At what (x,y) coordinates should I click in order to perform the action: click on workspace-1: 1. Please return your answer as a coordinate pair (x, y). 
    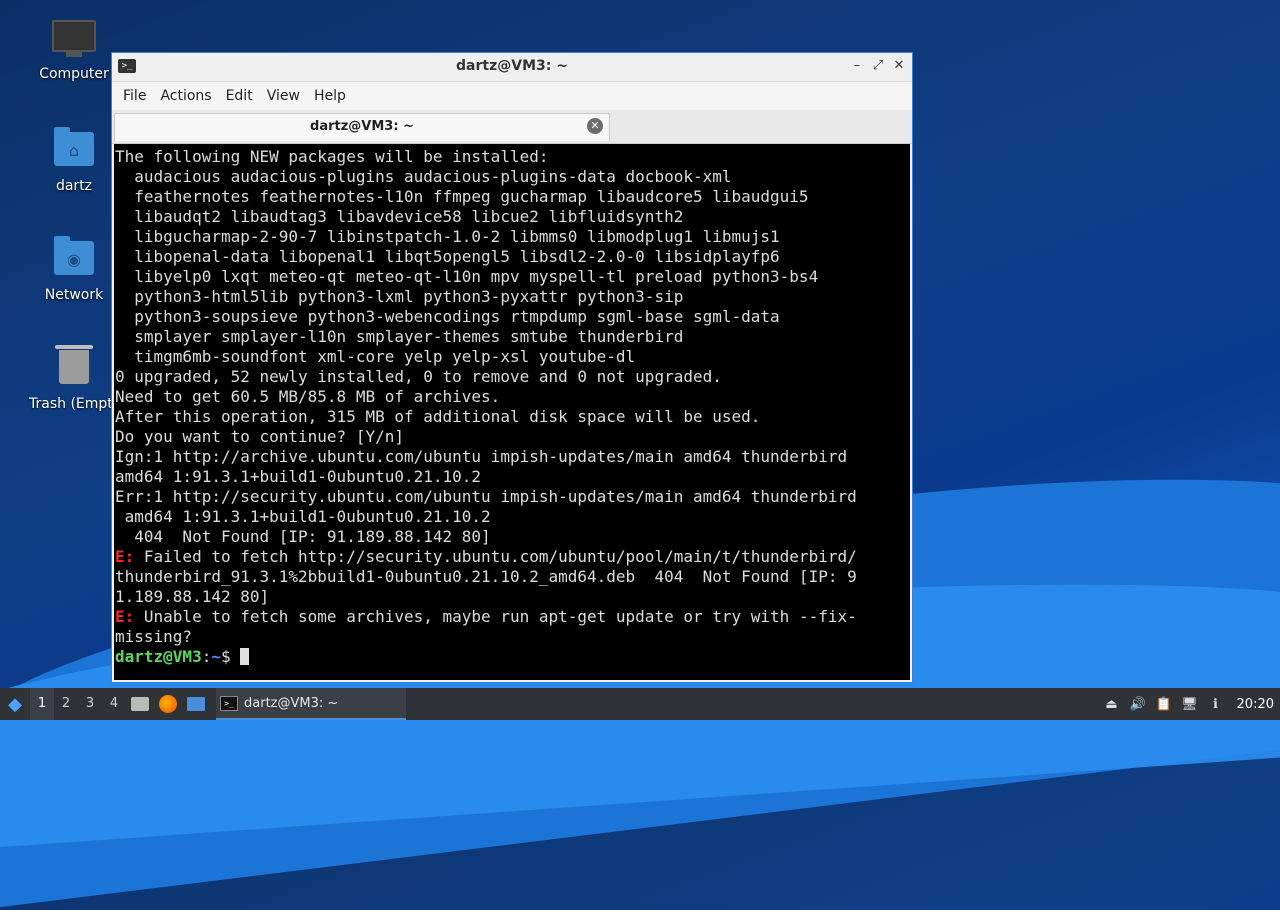
    Looking at the image, I should click on (42, 704).